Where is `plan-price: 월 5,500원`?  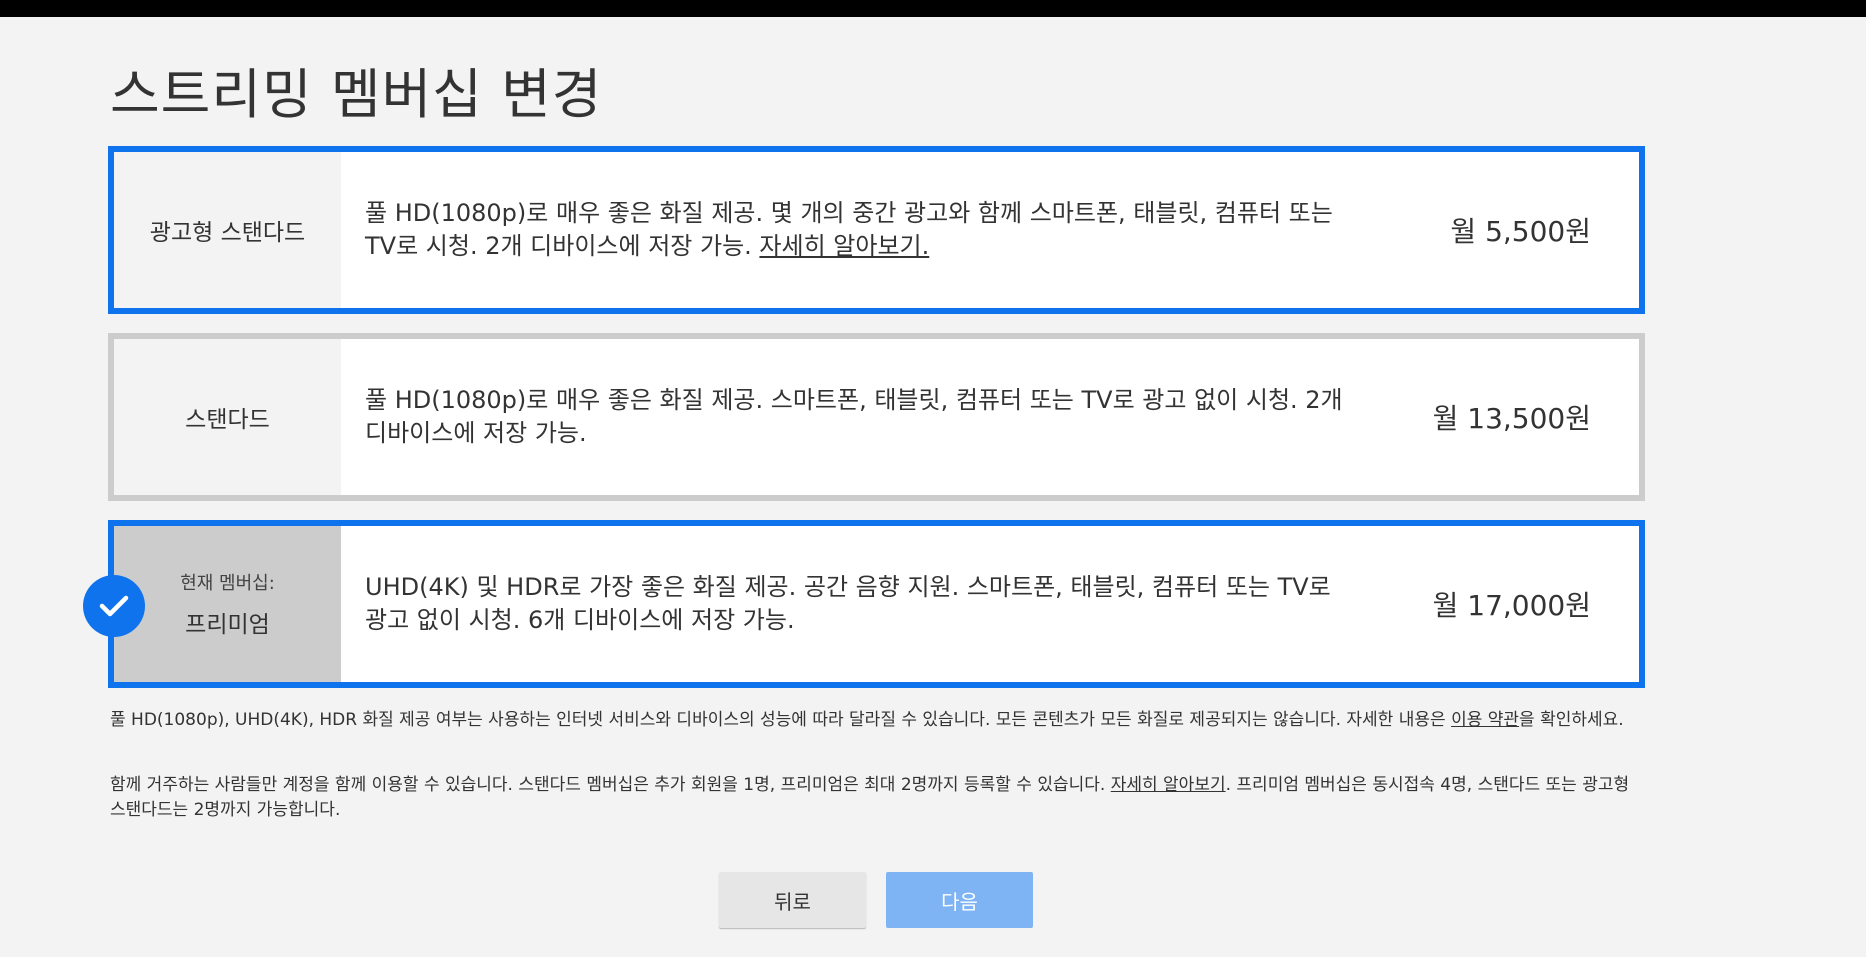 plan-price: 월 5,500원 is located at coordinates (1520, 231).